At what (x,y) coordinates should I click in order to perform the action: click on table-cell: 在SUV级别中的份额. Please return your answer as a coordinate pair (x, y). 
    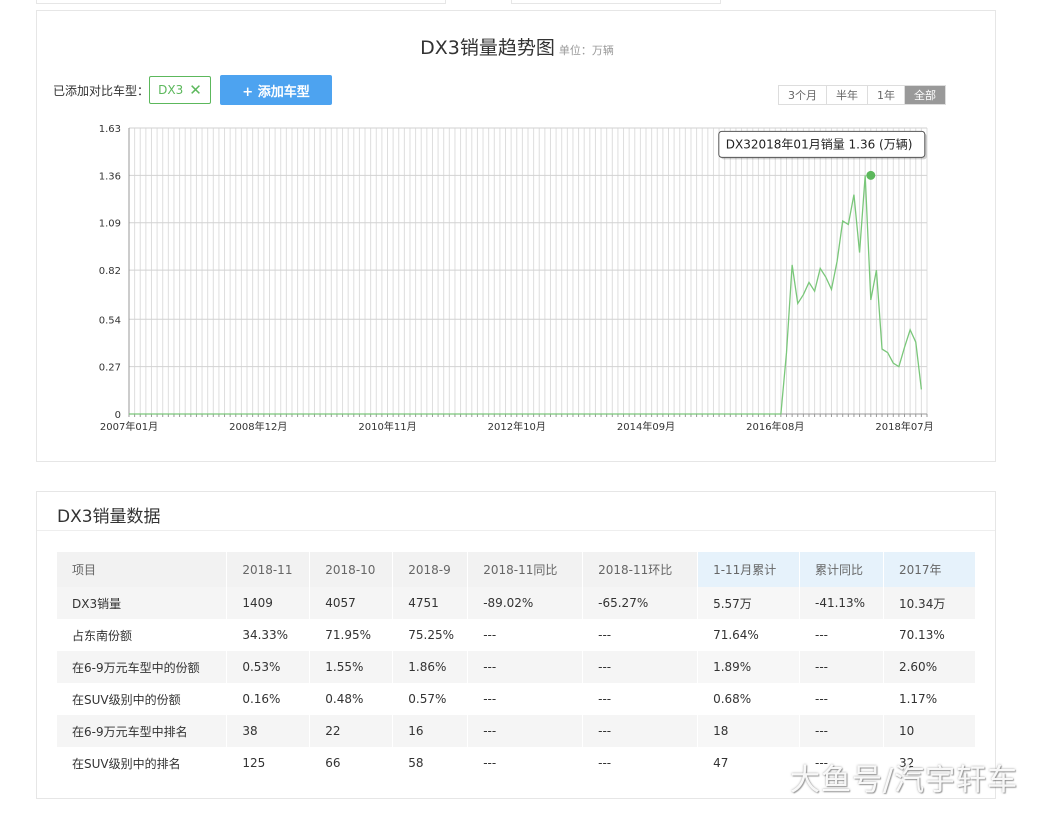
    Looking at the image, I should click on (142, 699).